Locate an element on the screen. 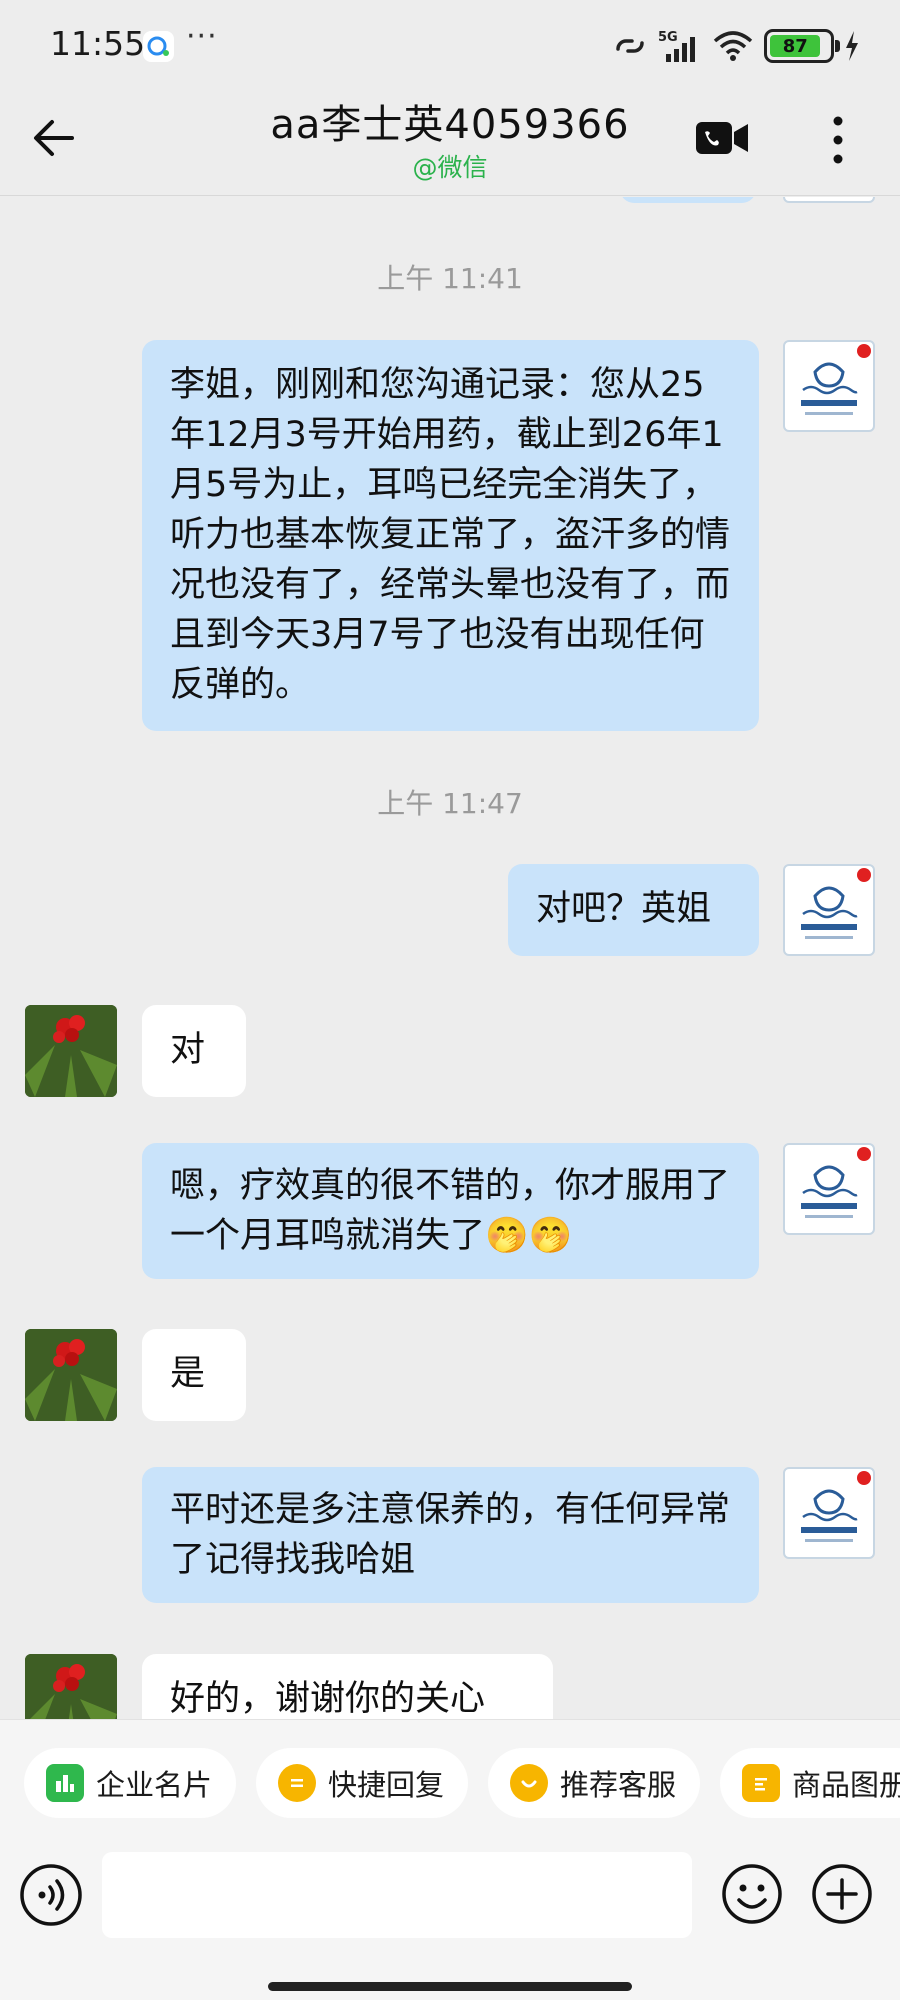 The image size is (900, 2000). status-indicators: 5G 87 is located at coordinates (736, 46).